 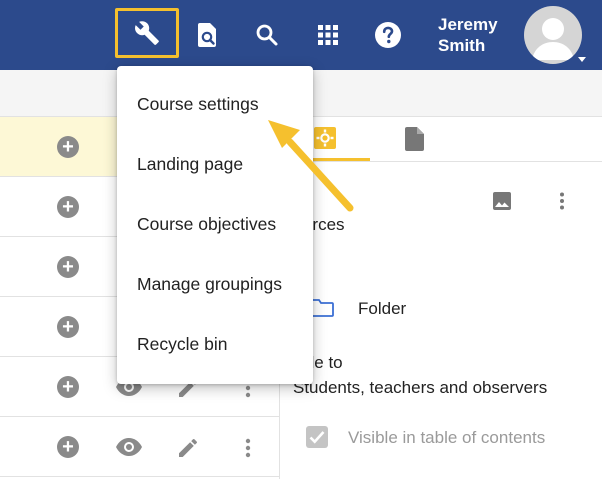 I want to click on eye-icon, so click(x=129, y=447).